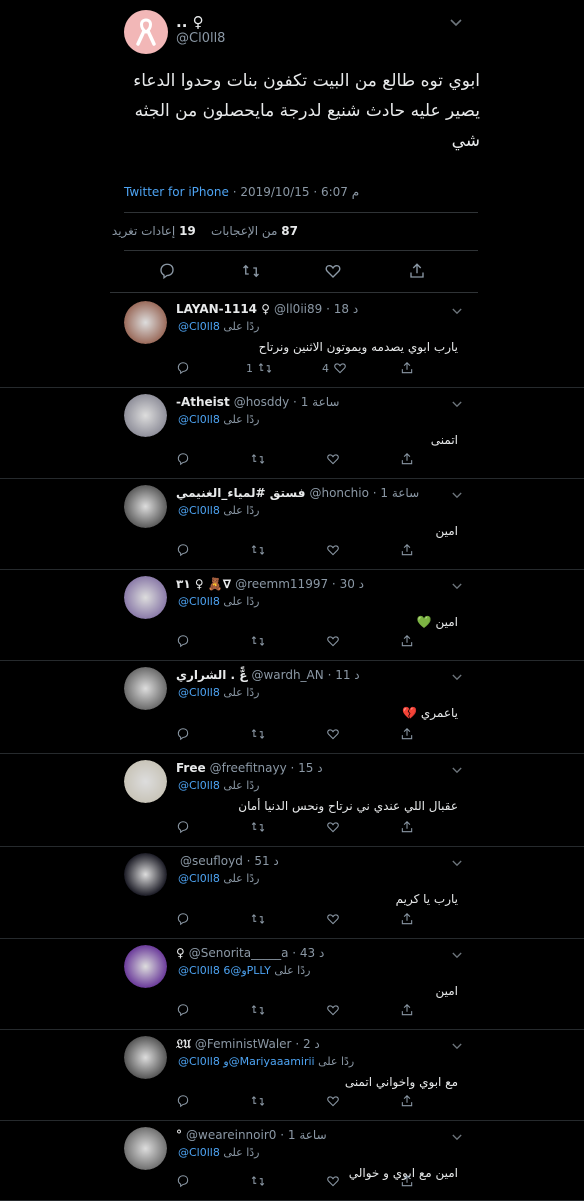 Image resolution: width=584 pixels, height=1201 pixels. What do you see at coordinates (179, 1135) in the screenshot?
I see `reply-author-name: °` at bounding box center [179, 1135].